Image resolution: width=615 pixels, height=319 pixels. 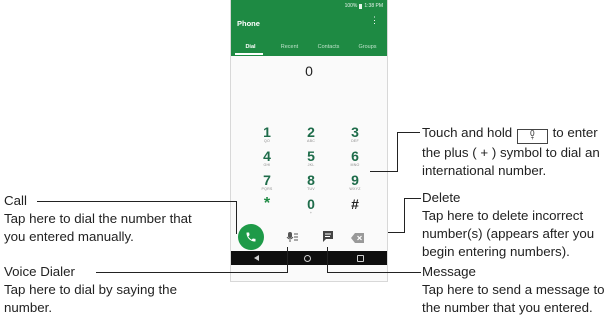 I want to click on status-time: 1:38 PM, so click(x=373, y=6).